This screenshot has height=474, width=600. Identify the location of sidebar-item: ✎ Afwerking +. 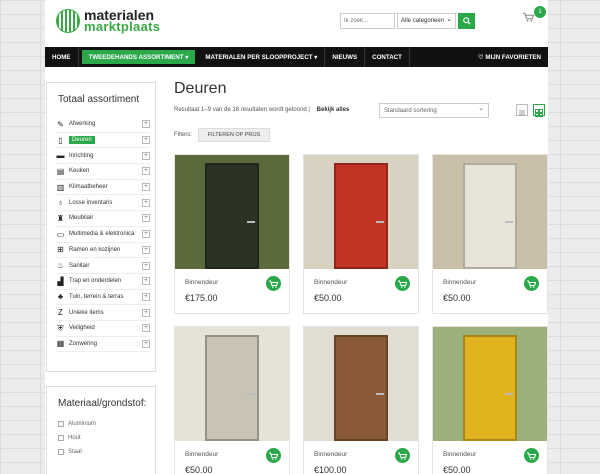
(103, 125).